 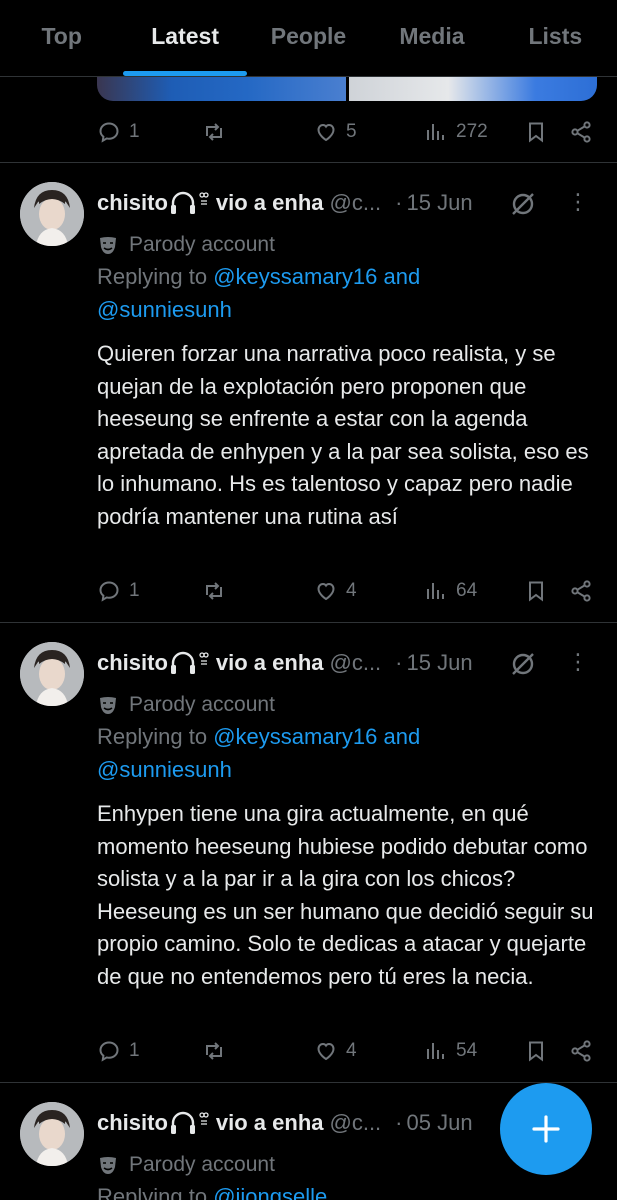 I want to click on compose-button, so click(x=546, y=1129).